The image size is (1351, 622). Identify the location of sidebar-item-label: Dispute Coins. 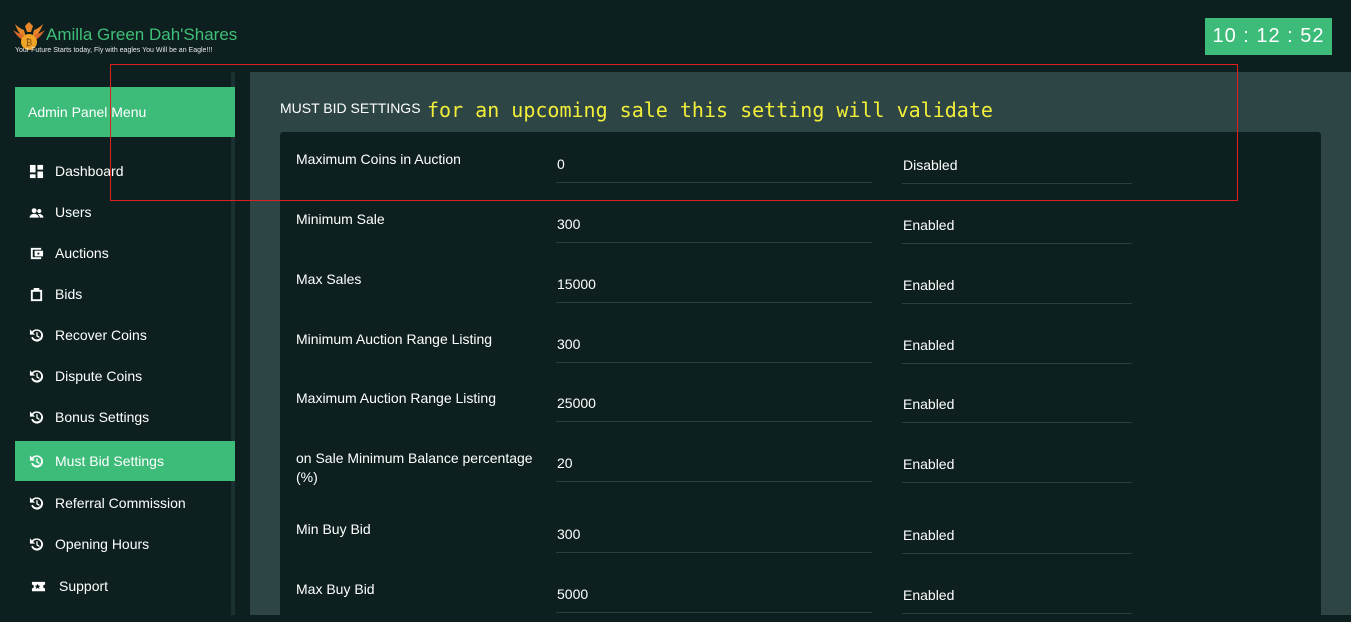
(99, 376).